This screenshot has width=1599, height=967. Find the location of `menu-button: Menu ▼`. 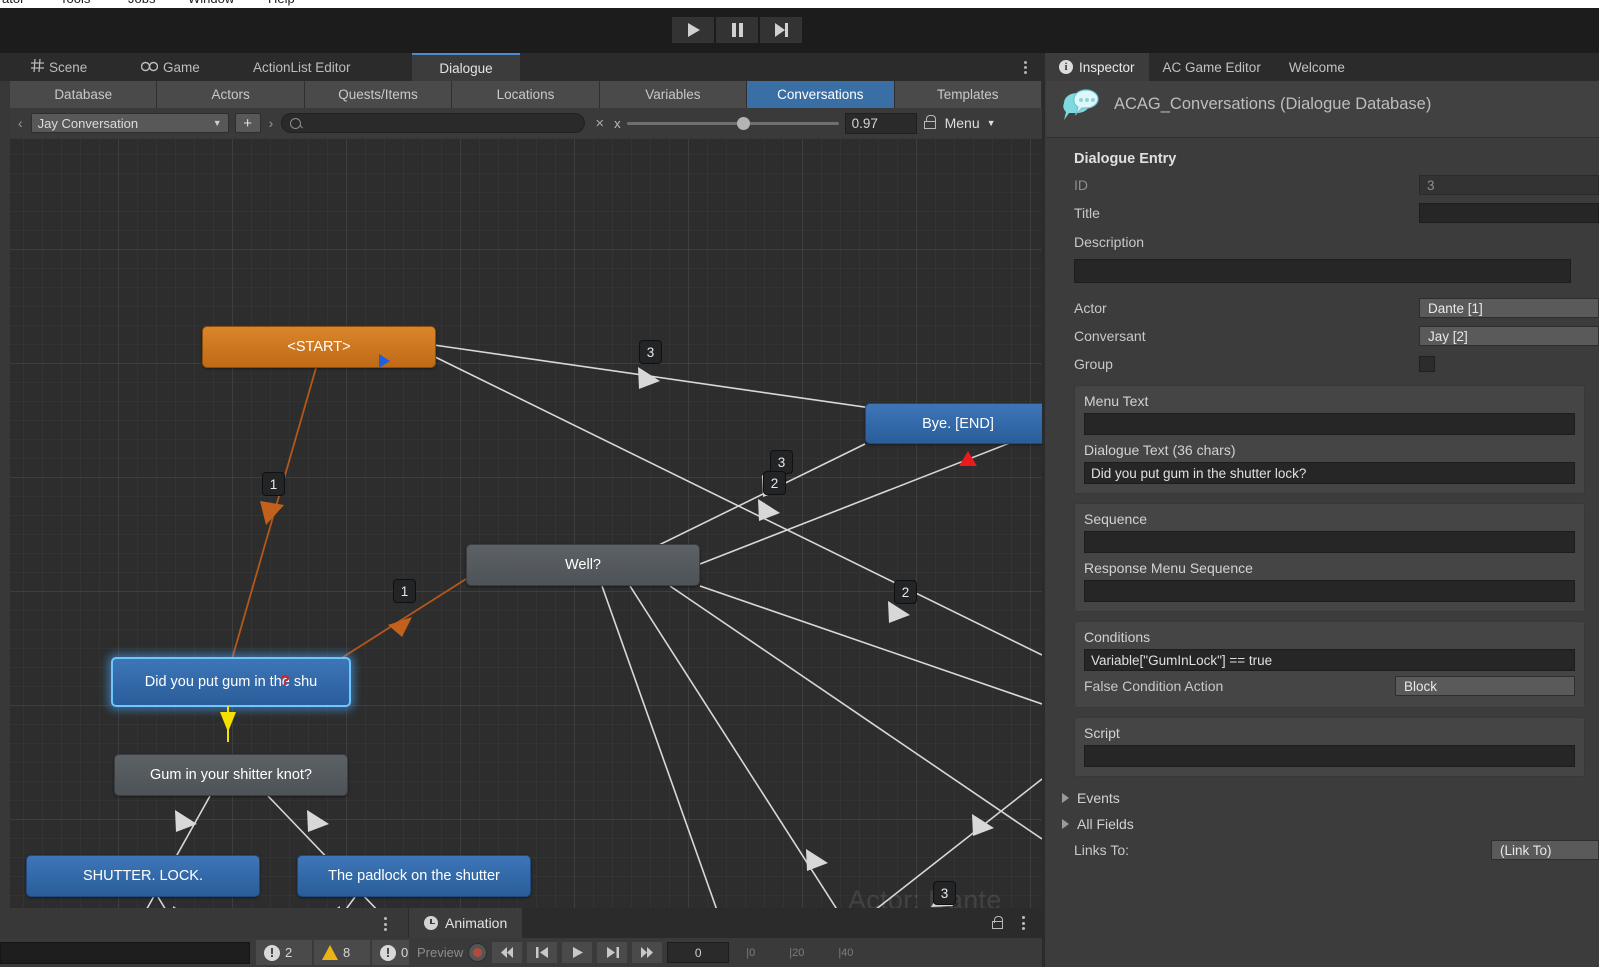

menu-button: Menu ▼ is located at coordinates (970, 123).